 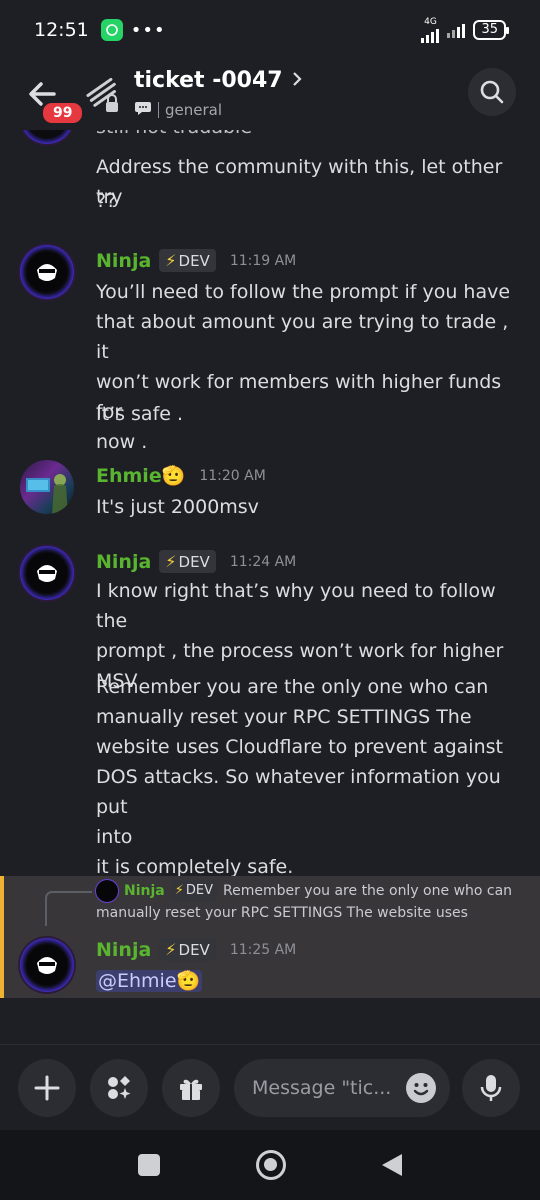 I want to click on voice-message-button, so click(x=491, y=1088).